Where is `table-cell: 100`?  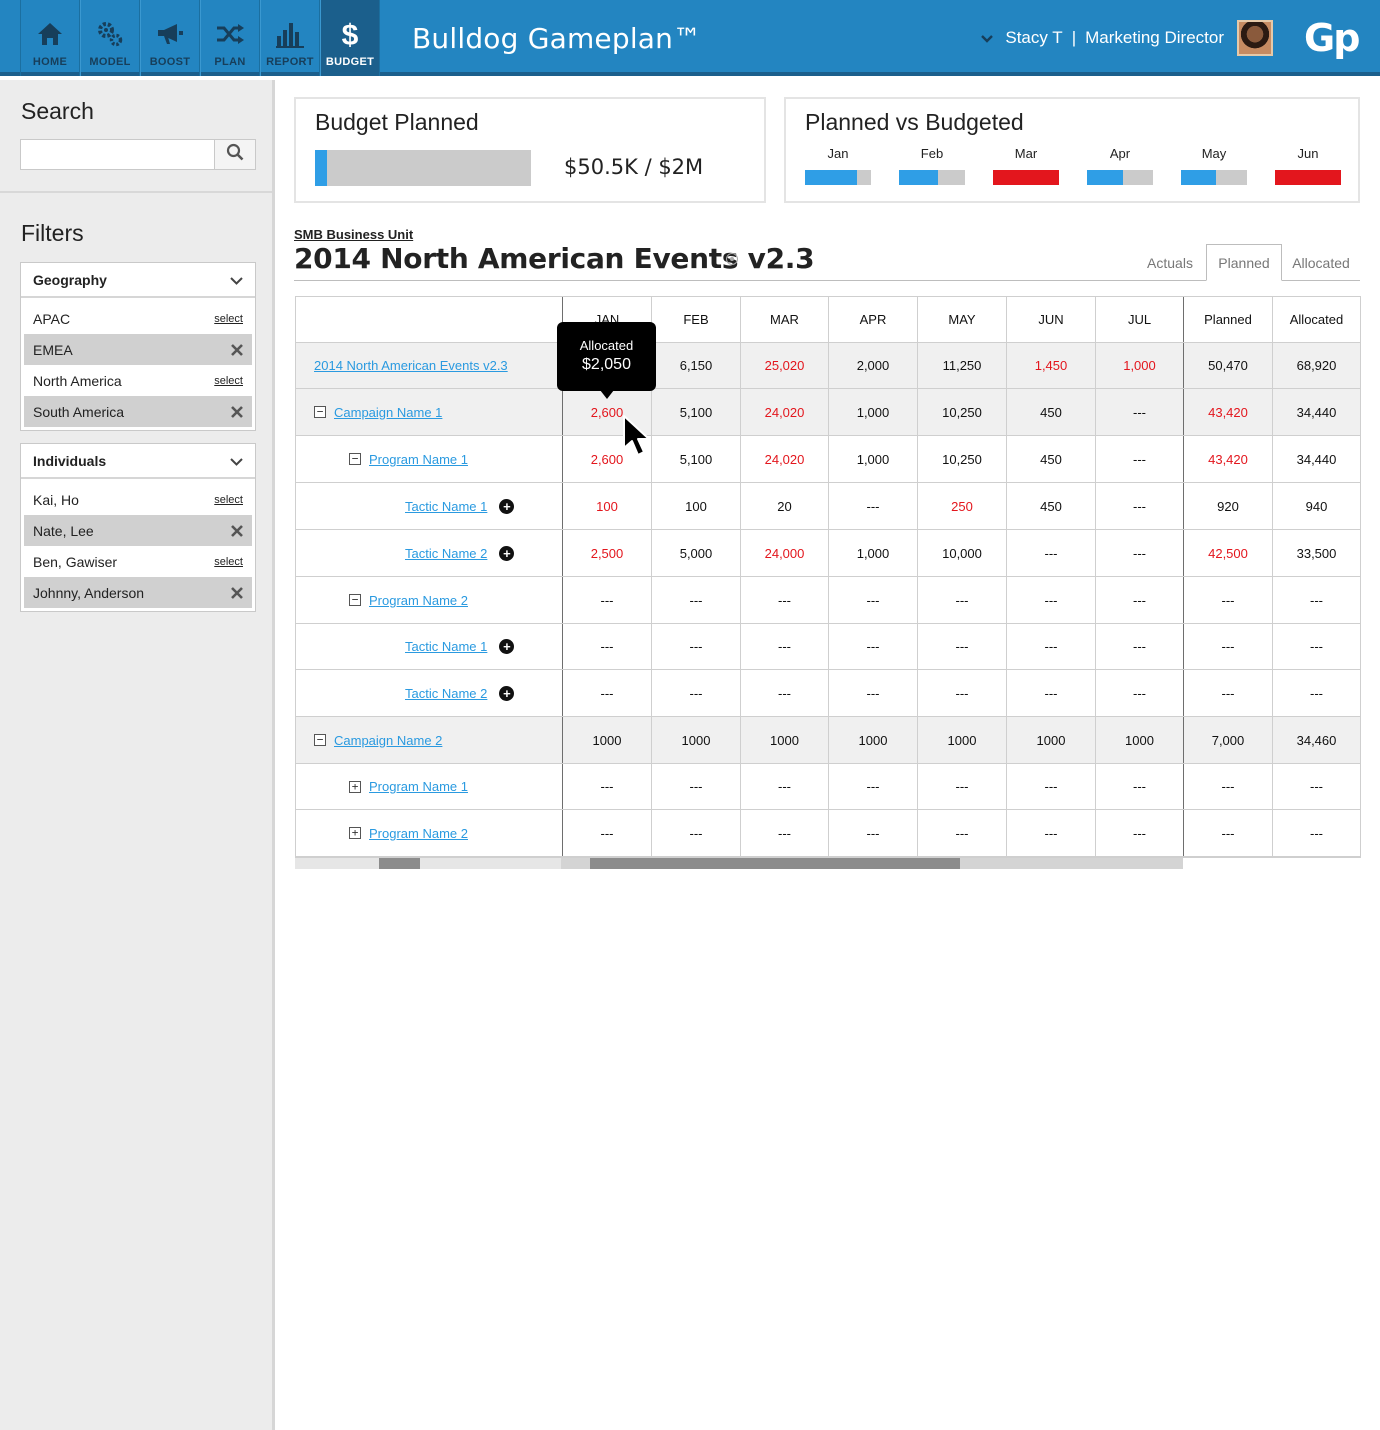 table-cell: 100 is located at coordinates (695, 506).